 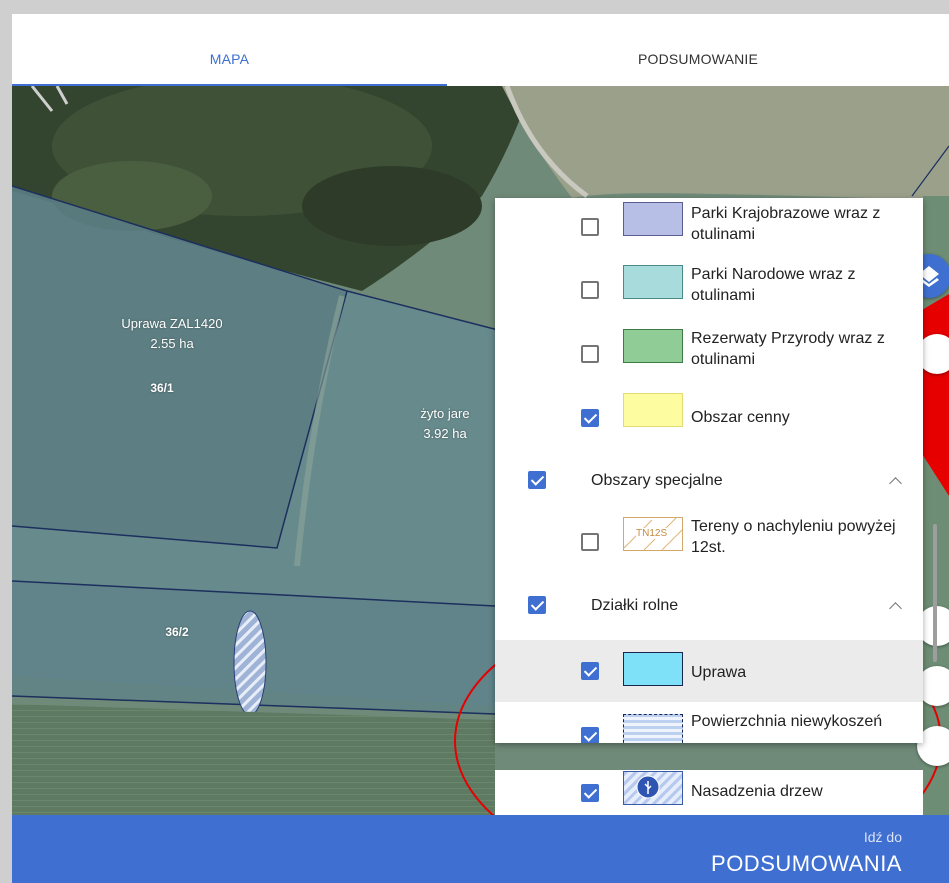 What do you see at coordinates (445, 424) in the screenshot?
I see `parcel-crop-label-2: żyto jare 3.92 ha` at bounding box center [445, 424].